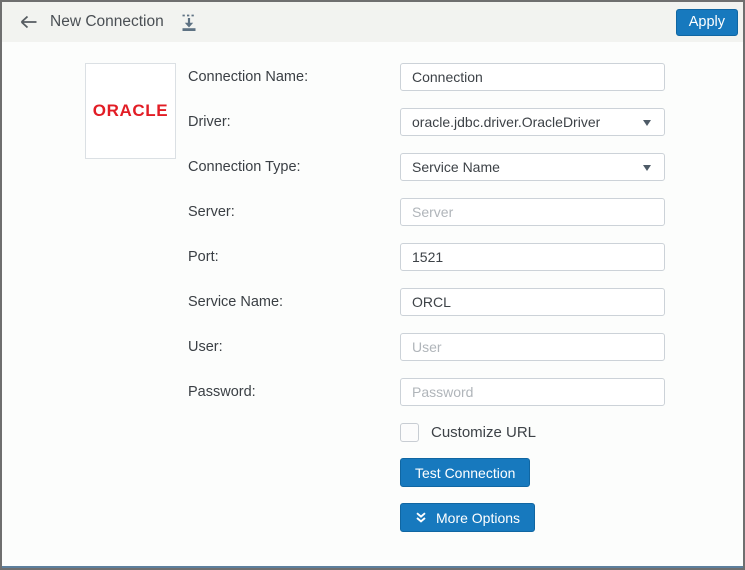 This screenshot has height=570, width=745. I want to click on bottom-divider, so click(372, 567).